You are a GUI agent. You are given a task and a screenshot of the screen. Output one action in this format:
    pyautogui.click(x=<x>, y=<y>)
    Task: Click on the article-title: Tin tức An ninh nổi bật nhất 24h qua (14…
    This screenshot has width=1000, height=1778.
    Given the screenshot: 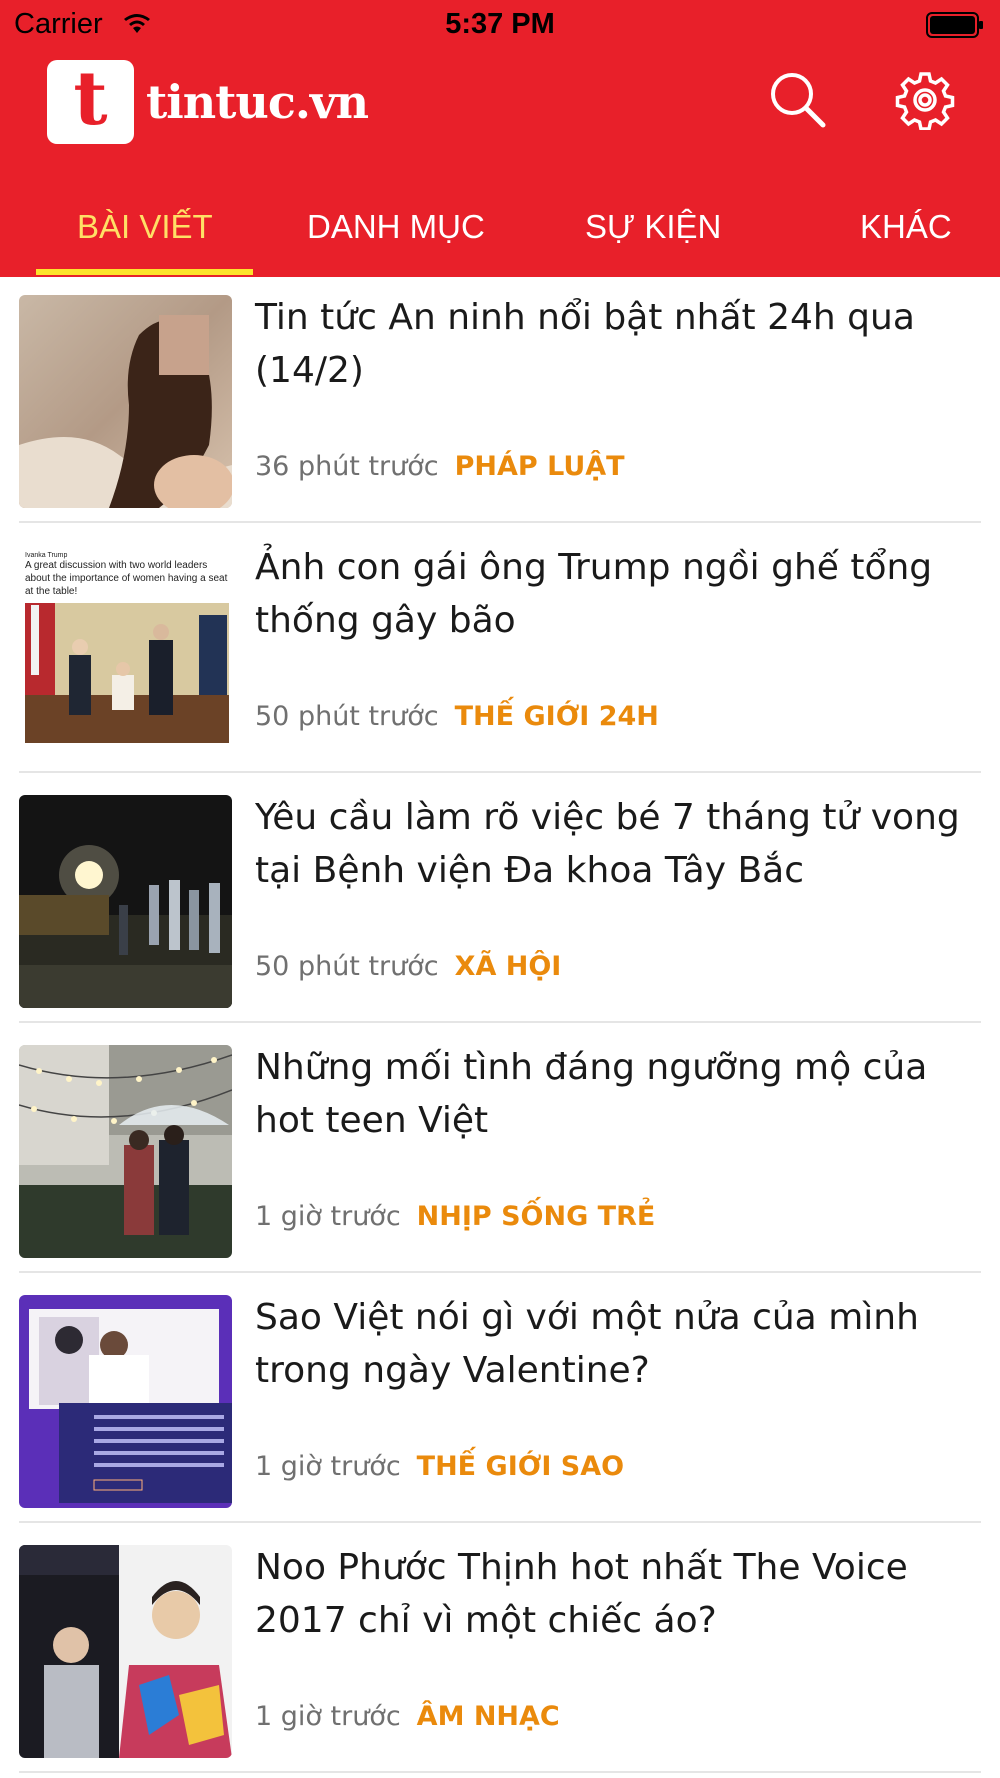 What is the action you would take?
    pyautogui.click(x=615, y=344)
    